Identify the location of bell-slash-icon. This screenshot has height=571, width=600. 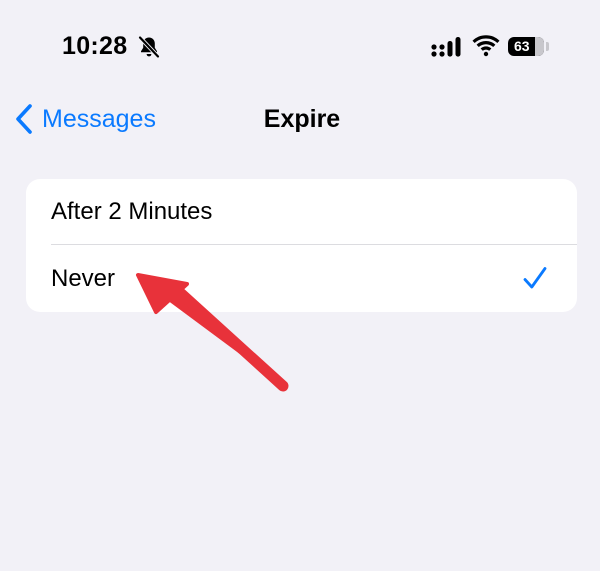
(149, 47).